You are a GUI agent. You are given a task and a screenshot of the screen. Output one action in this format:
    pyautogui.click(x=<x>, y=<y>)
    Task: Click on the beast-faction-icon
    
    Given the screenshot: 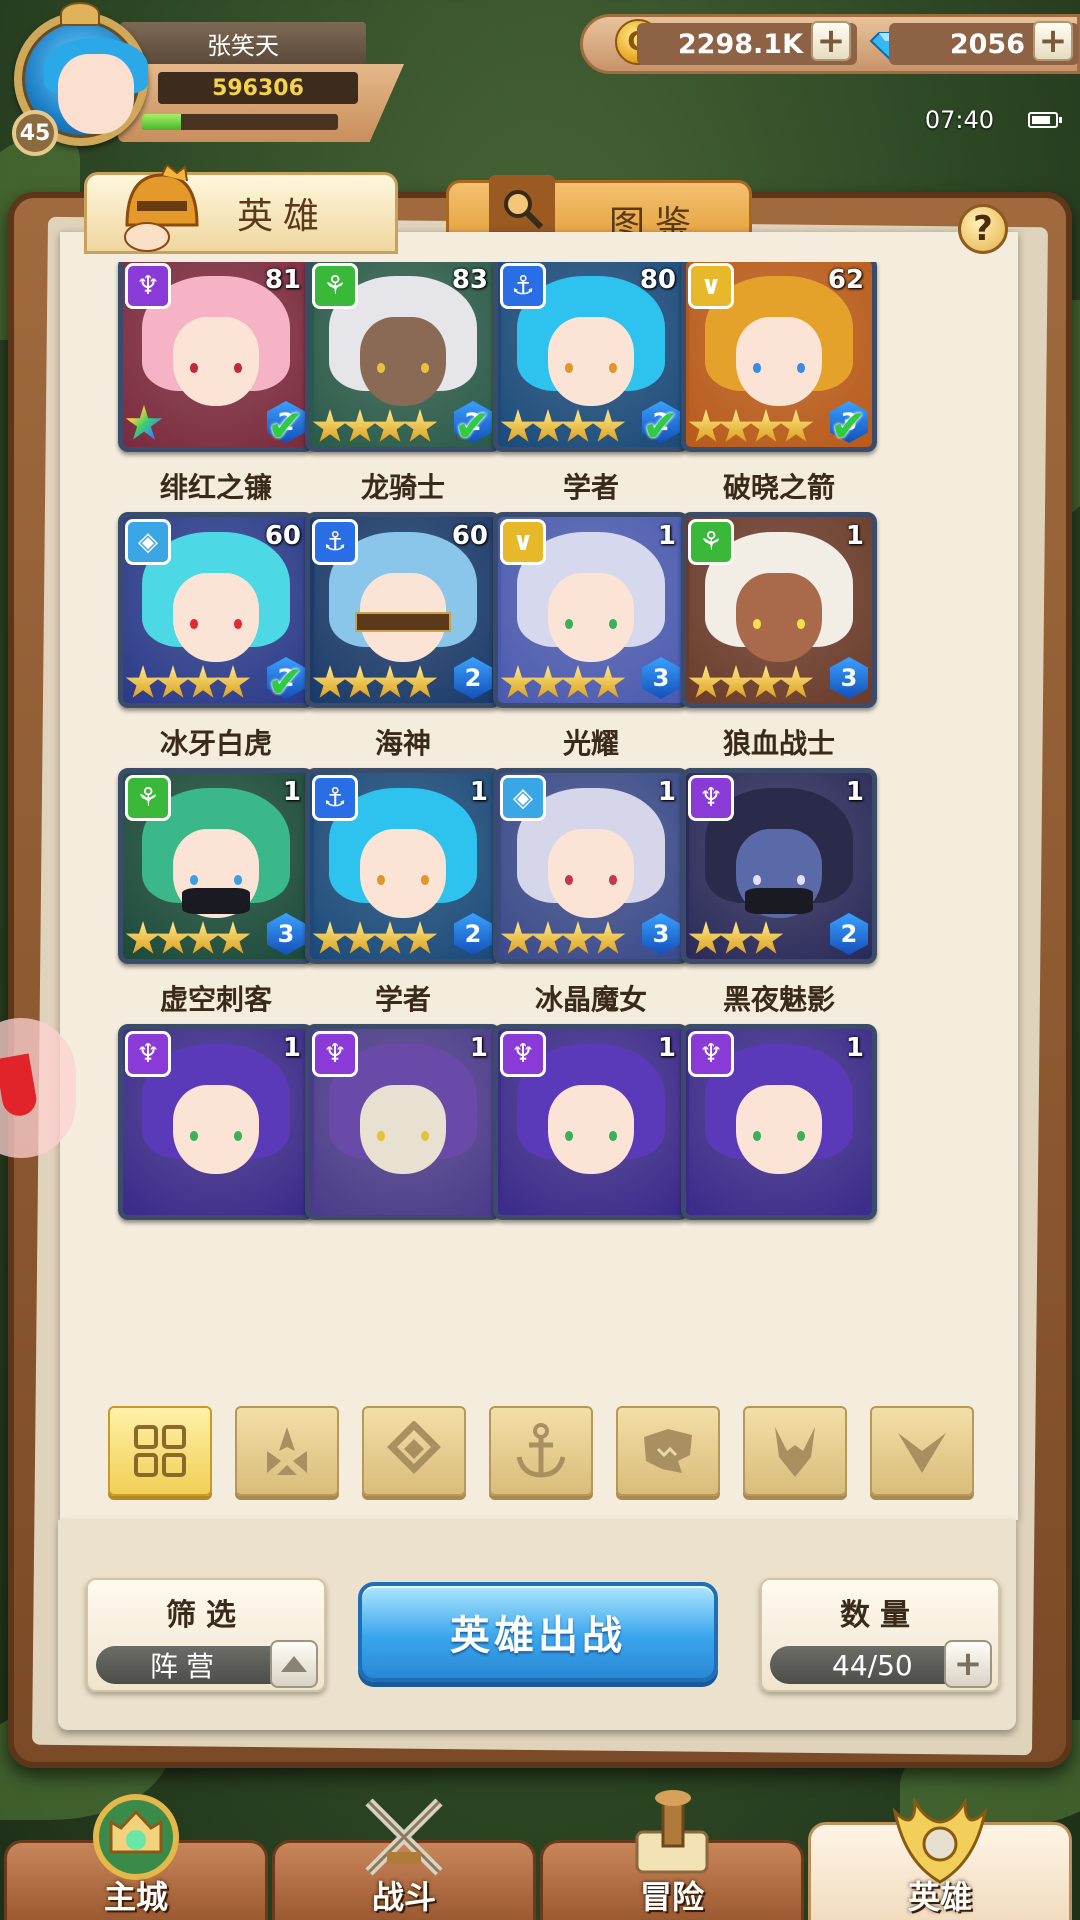 What is the action you would take?
    pyautogui.click(x=668, y=1451)
    